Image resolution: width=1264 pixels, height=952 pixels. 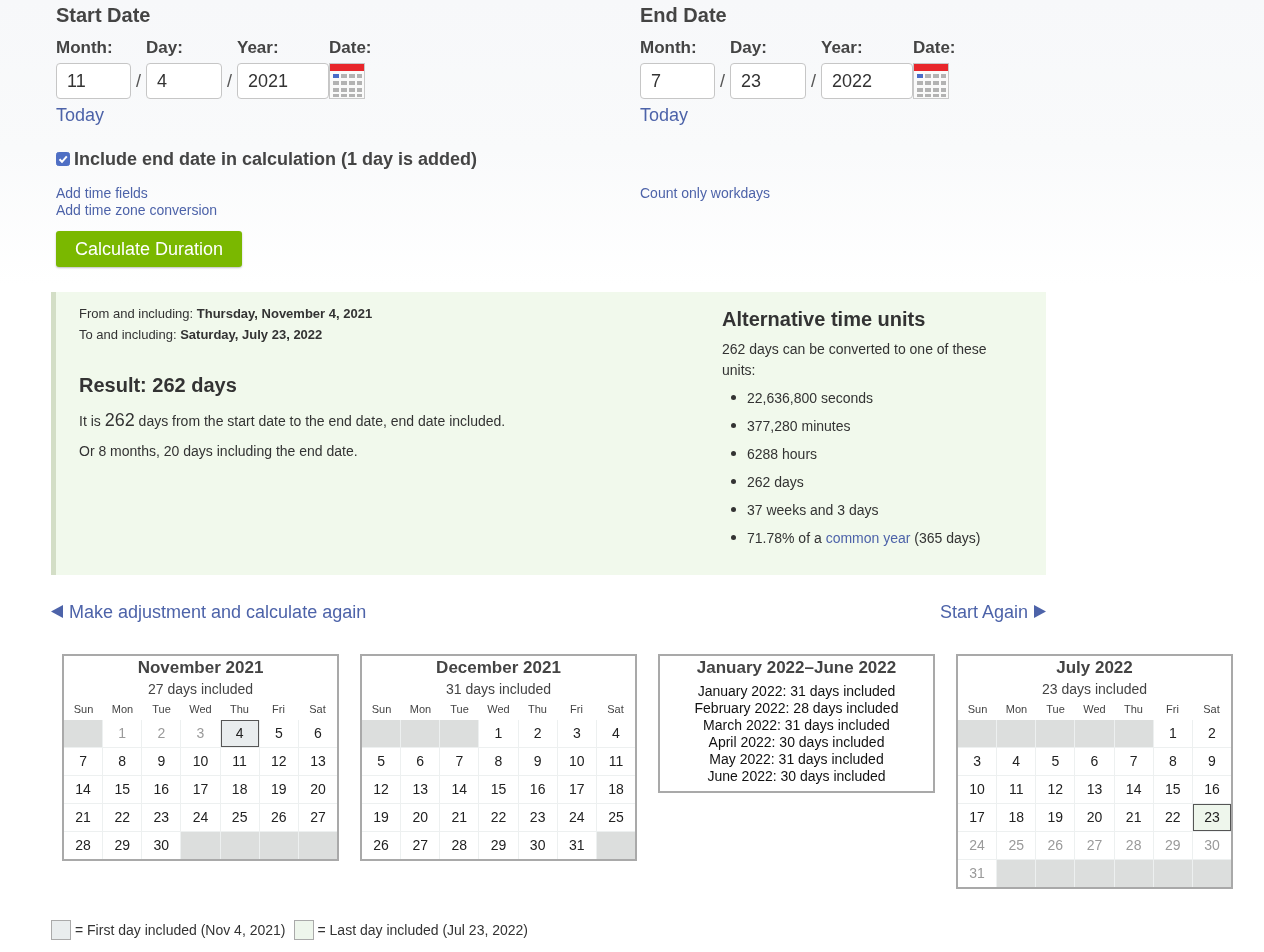 What do you see at coordinates (459, 845) in the screenshot?
I see `calendar-day: 28` at bounding box center [459, 845].